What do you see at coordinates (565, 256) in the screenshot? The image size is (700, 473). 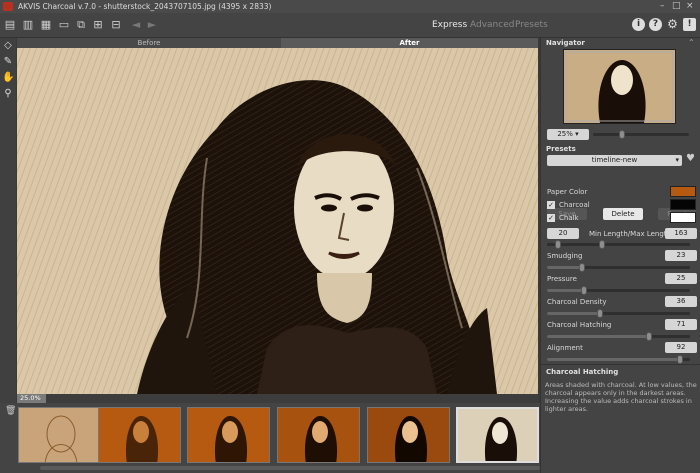 I see `smudging-label: Smudging` at bounding box center [565, 256].